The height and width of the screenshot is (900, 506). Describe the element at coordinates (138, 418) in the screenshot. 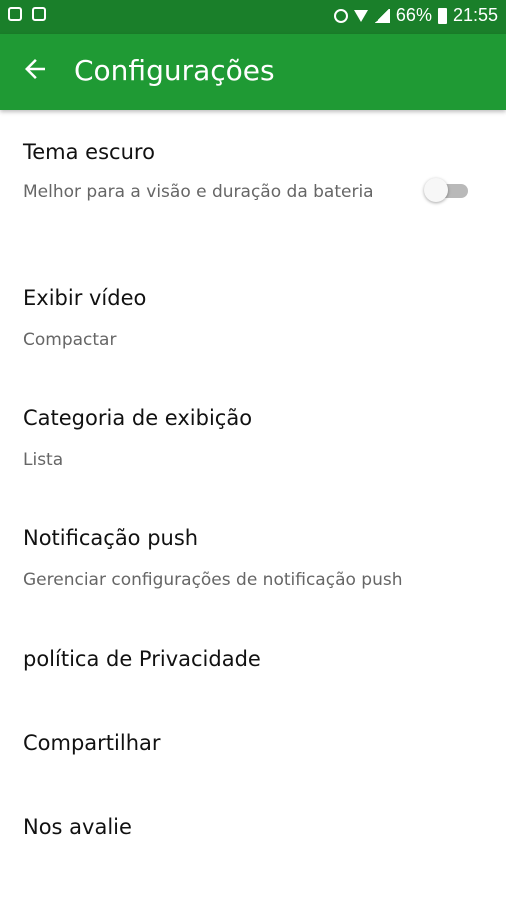

I see `setting-title: Categoria de exibição` at that location.